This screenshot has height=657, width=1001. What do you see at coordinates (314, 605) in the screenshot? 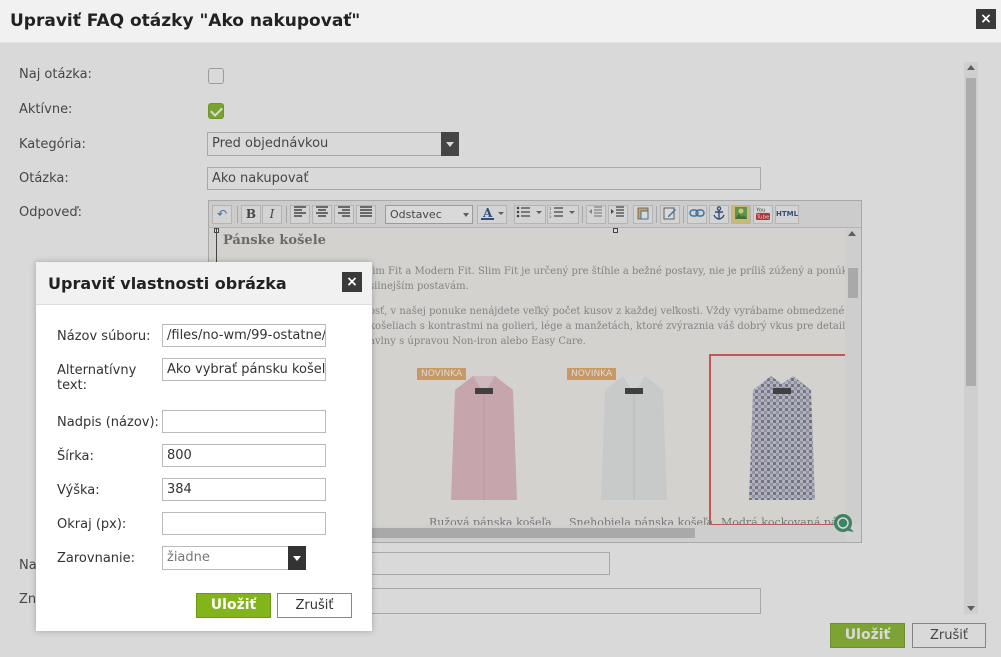
I see `image-cancel-button: Zrušiť` at bounding box center [314, 605].